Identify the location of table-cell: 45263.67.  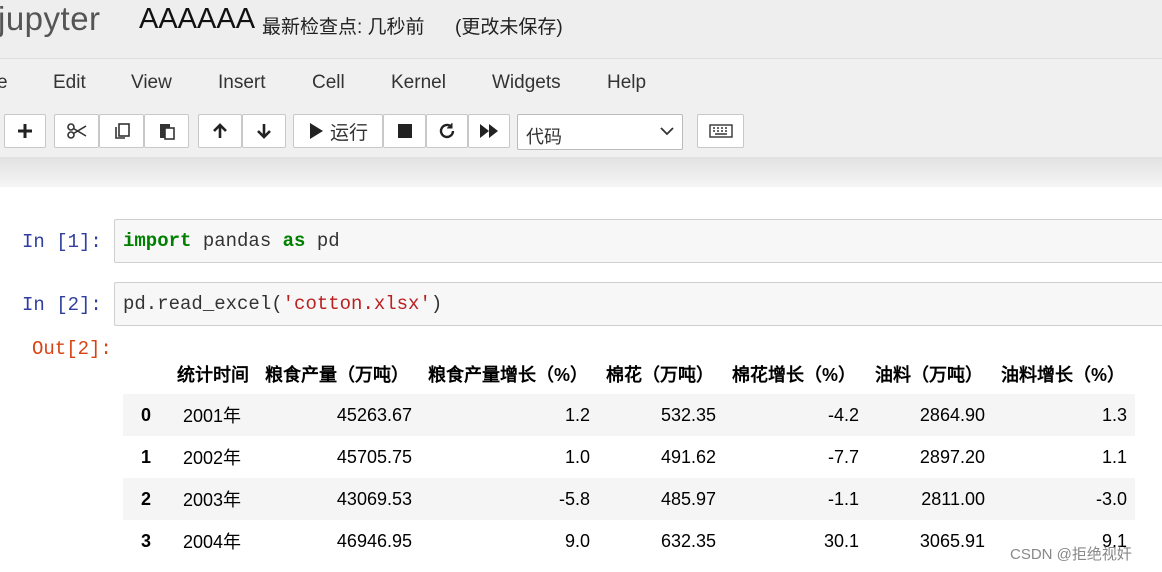
(338, 415).